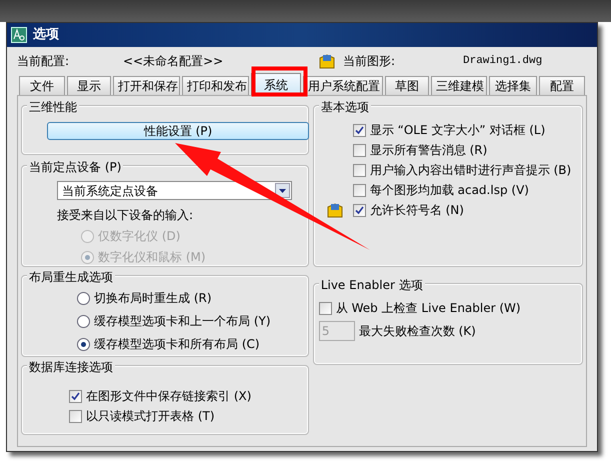 The image size is (611, 461). What do you see at coordinates (344, 107) in the screenshot?
I see `group-title: 基本选项` at bounding box center [344, 107].